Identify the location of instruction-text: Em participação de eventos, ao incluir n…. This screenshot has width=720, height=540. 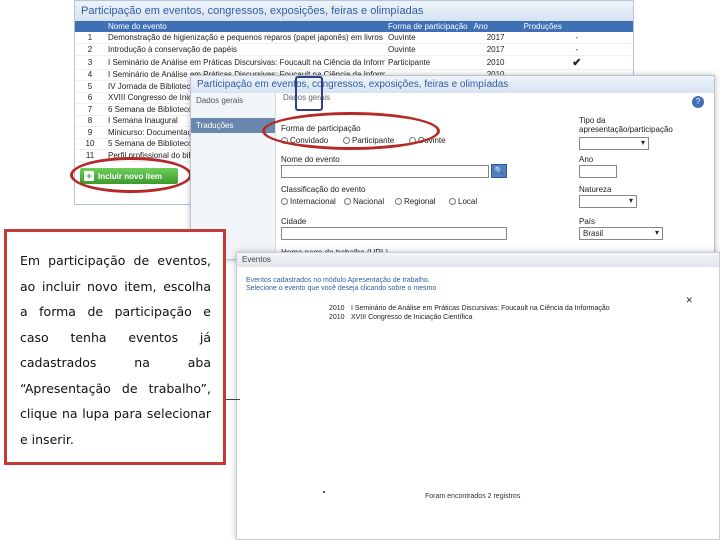
(115, 350).